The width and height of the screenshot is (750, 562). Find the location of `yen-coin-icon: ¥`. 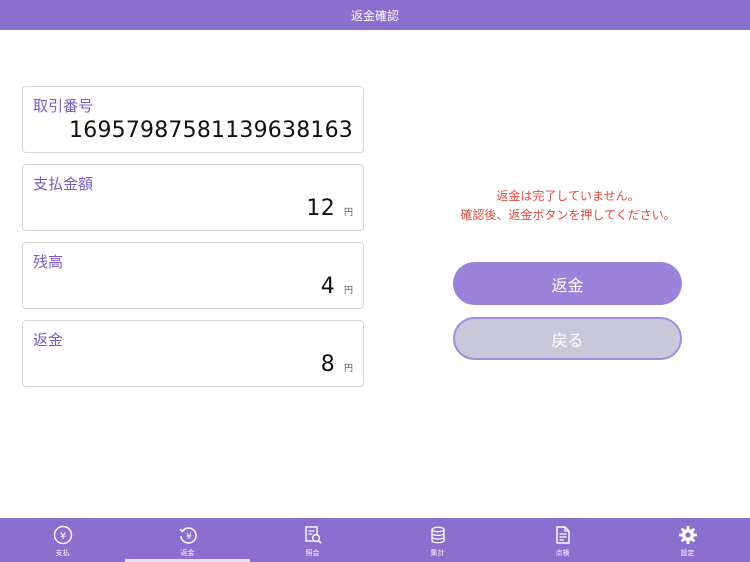

yen-coin-icon: ¥ is located at coordinates (63, 535).